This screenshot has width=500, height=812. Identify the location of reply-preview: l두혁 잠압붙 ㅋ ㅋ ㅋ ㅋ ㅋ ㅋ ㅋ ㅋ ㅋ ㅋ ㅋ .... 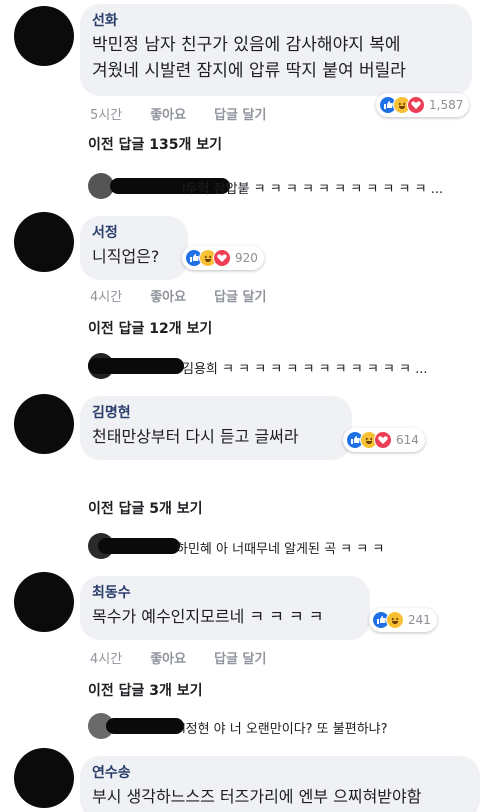
(288, 186).